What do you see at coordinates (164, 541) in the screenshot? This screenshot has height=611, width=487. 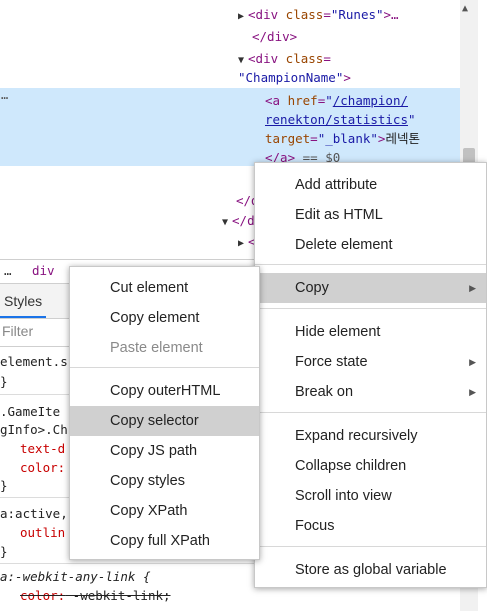 I see `menu-item-copy-full-xpath: Copy full XPath` at bounding box center [164, 541].